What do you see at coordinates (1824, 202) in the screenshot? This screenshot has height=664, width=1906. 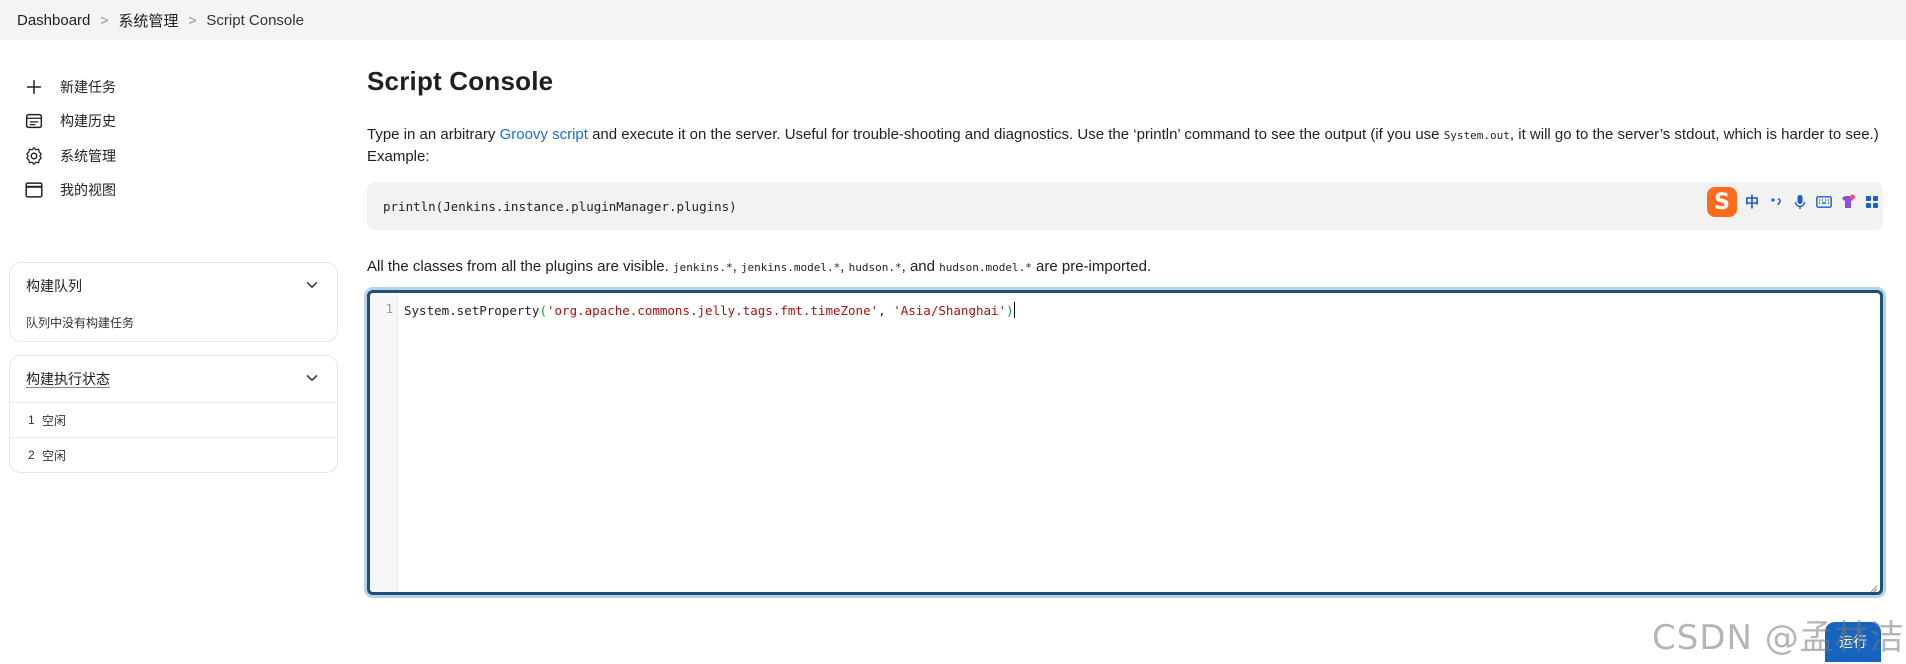 I see `keyboard-icon` at bounding box center [1824, 202].